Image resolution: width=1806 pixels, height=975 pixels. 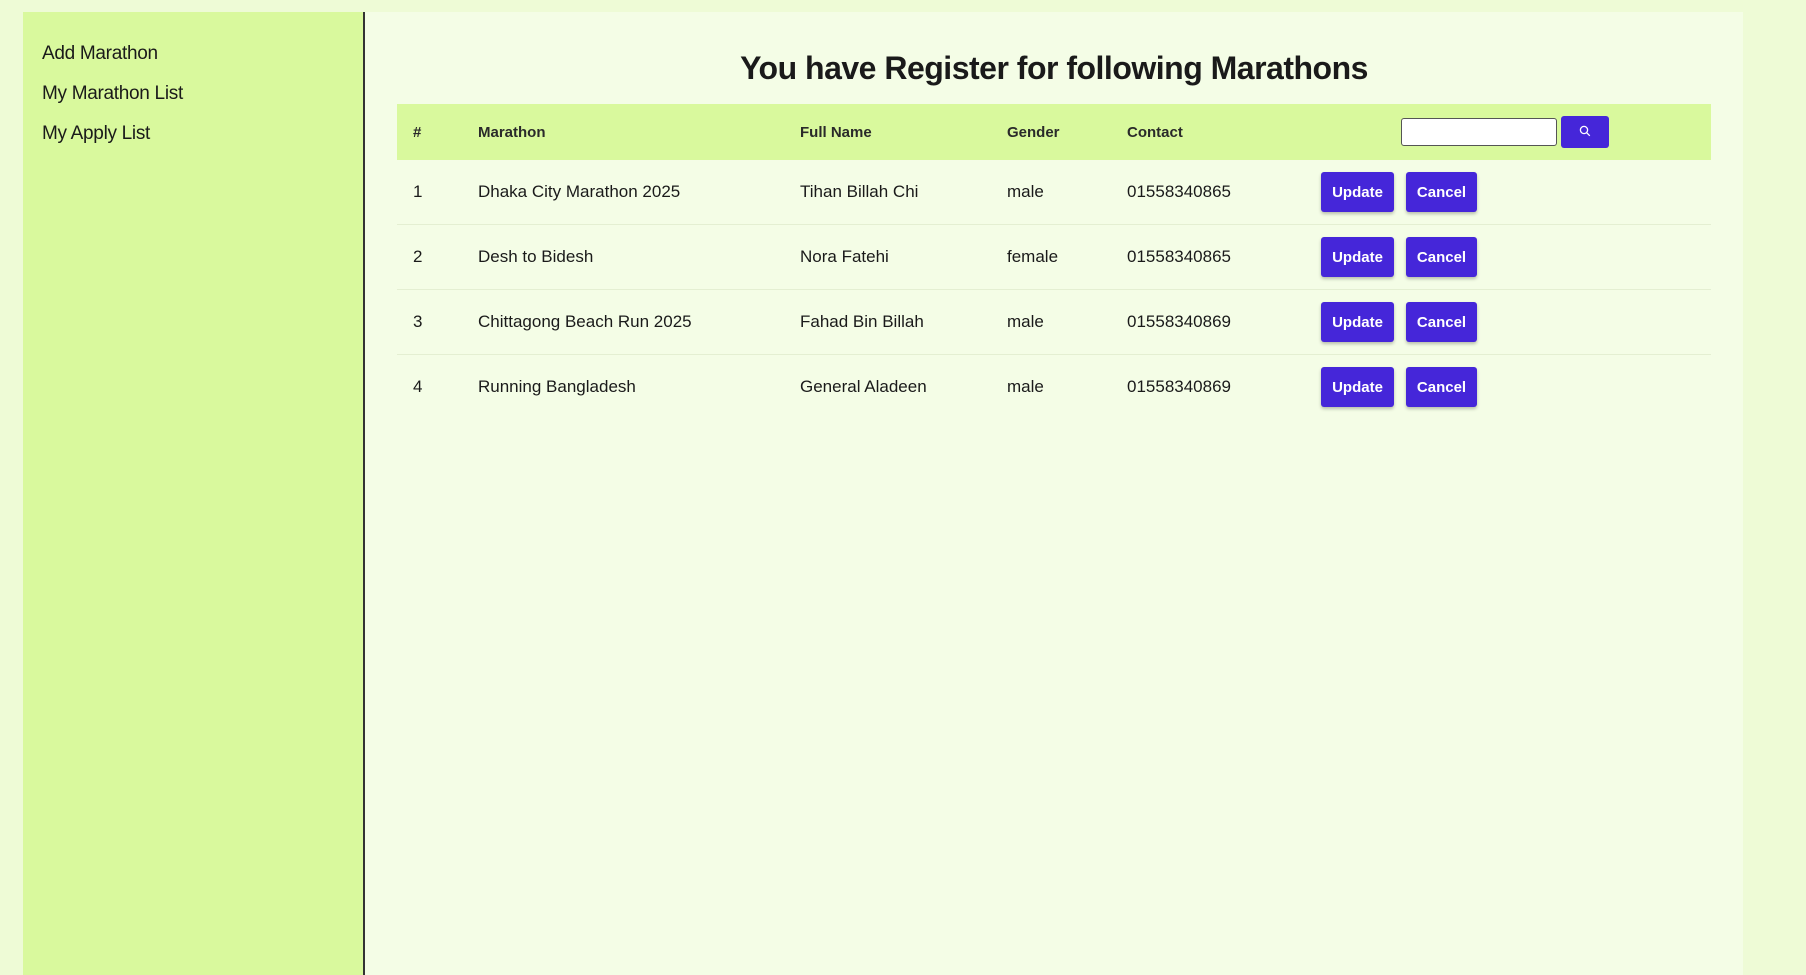 I want to click on search-bar, so click(x=1516, y=132).